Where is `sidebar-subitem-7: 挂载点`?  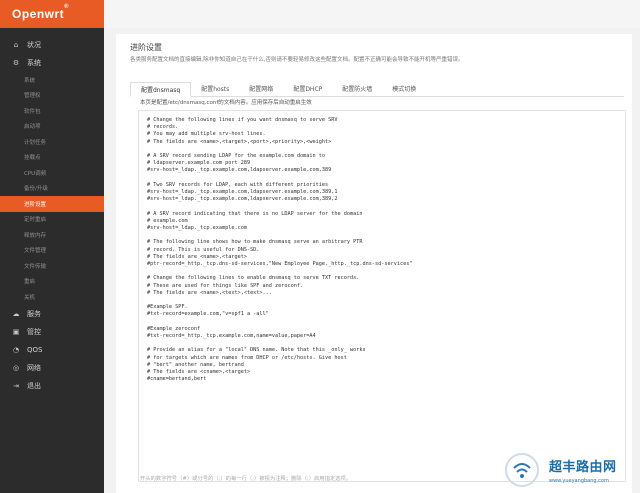
sidebar-subitem-7: 挂载点 is located at coordinates (52, 158).